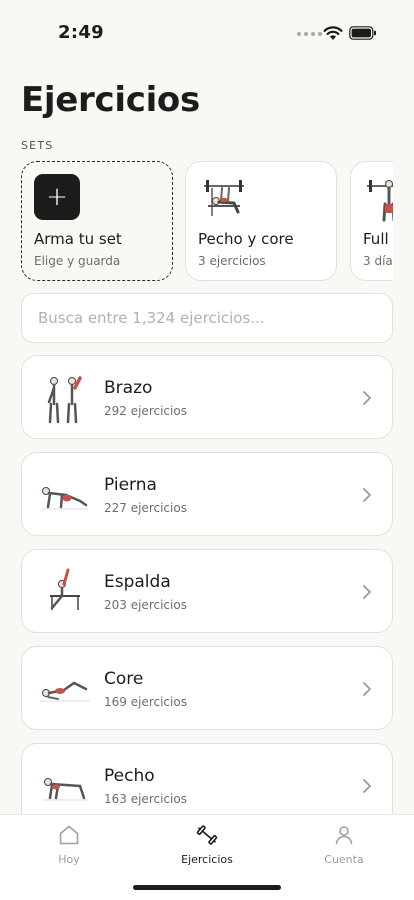  I want to click on search-input, so click(207, 318).